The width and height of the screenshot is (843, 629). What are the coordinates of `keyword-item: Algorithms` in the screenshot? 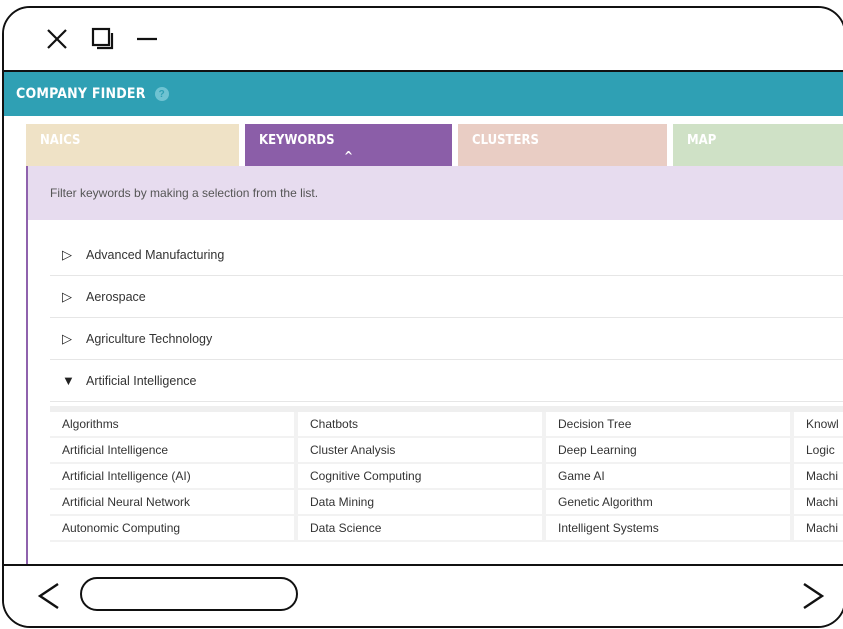 It's located at (174, 425).